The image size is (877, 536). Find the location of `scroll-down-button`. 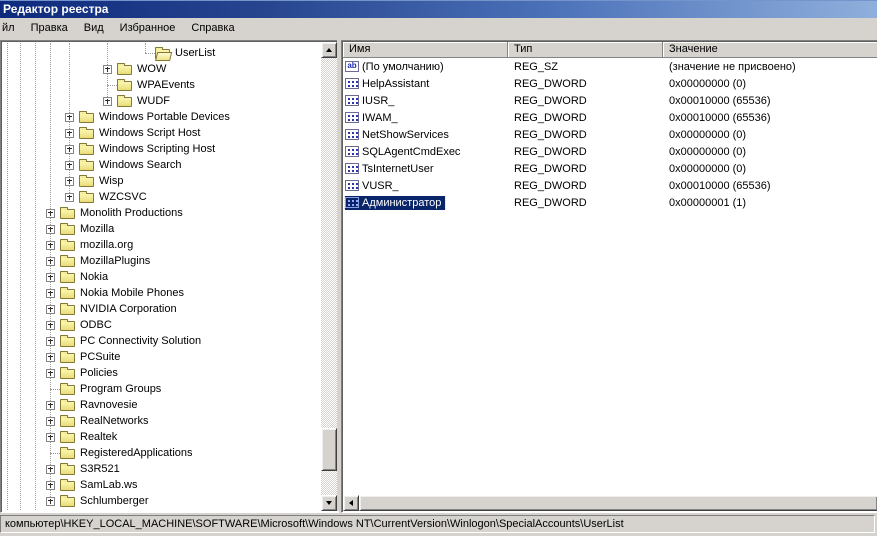

scroll-down-button is located at coordinates (329, 503).